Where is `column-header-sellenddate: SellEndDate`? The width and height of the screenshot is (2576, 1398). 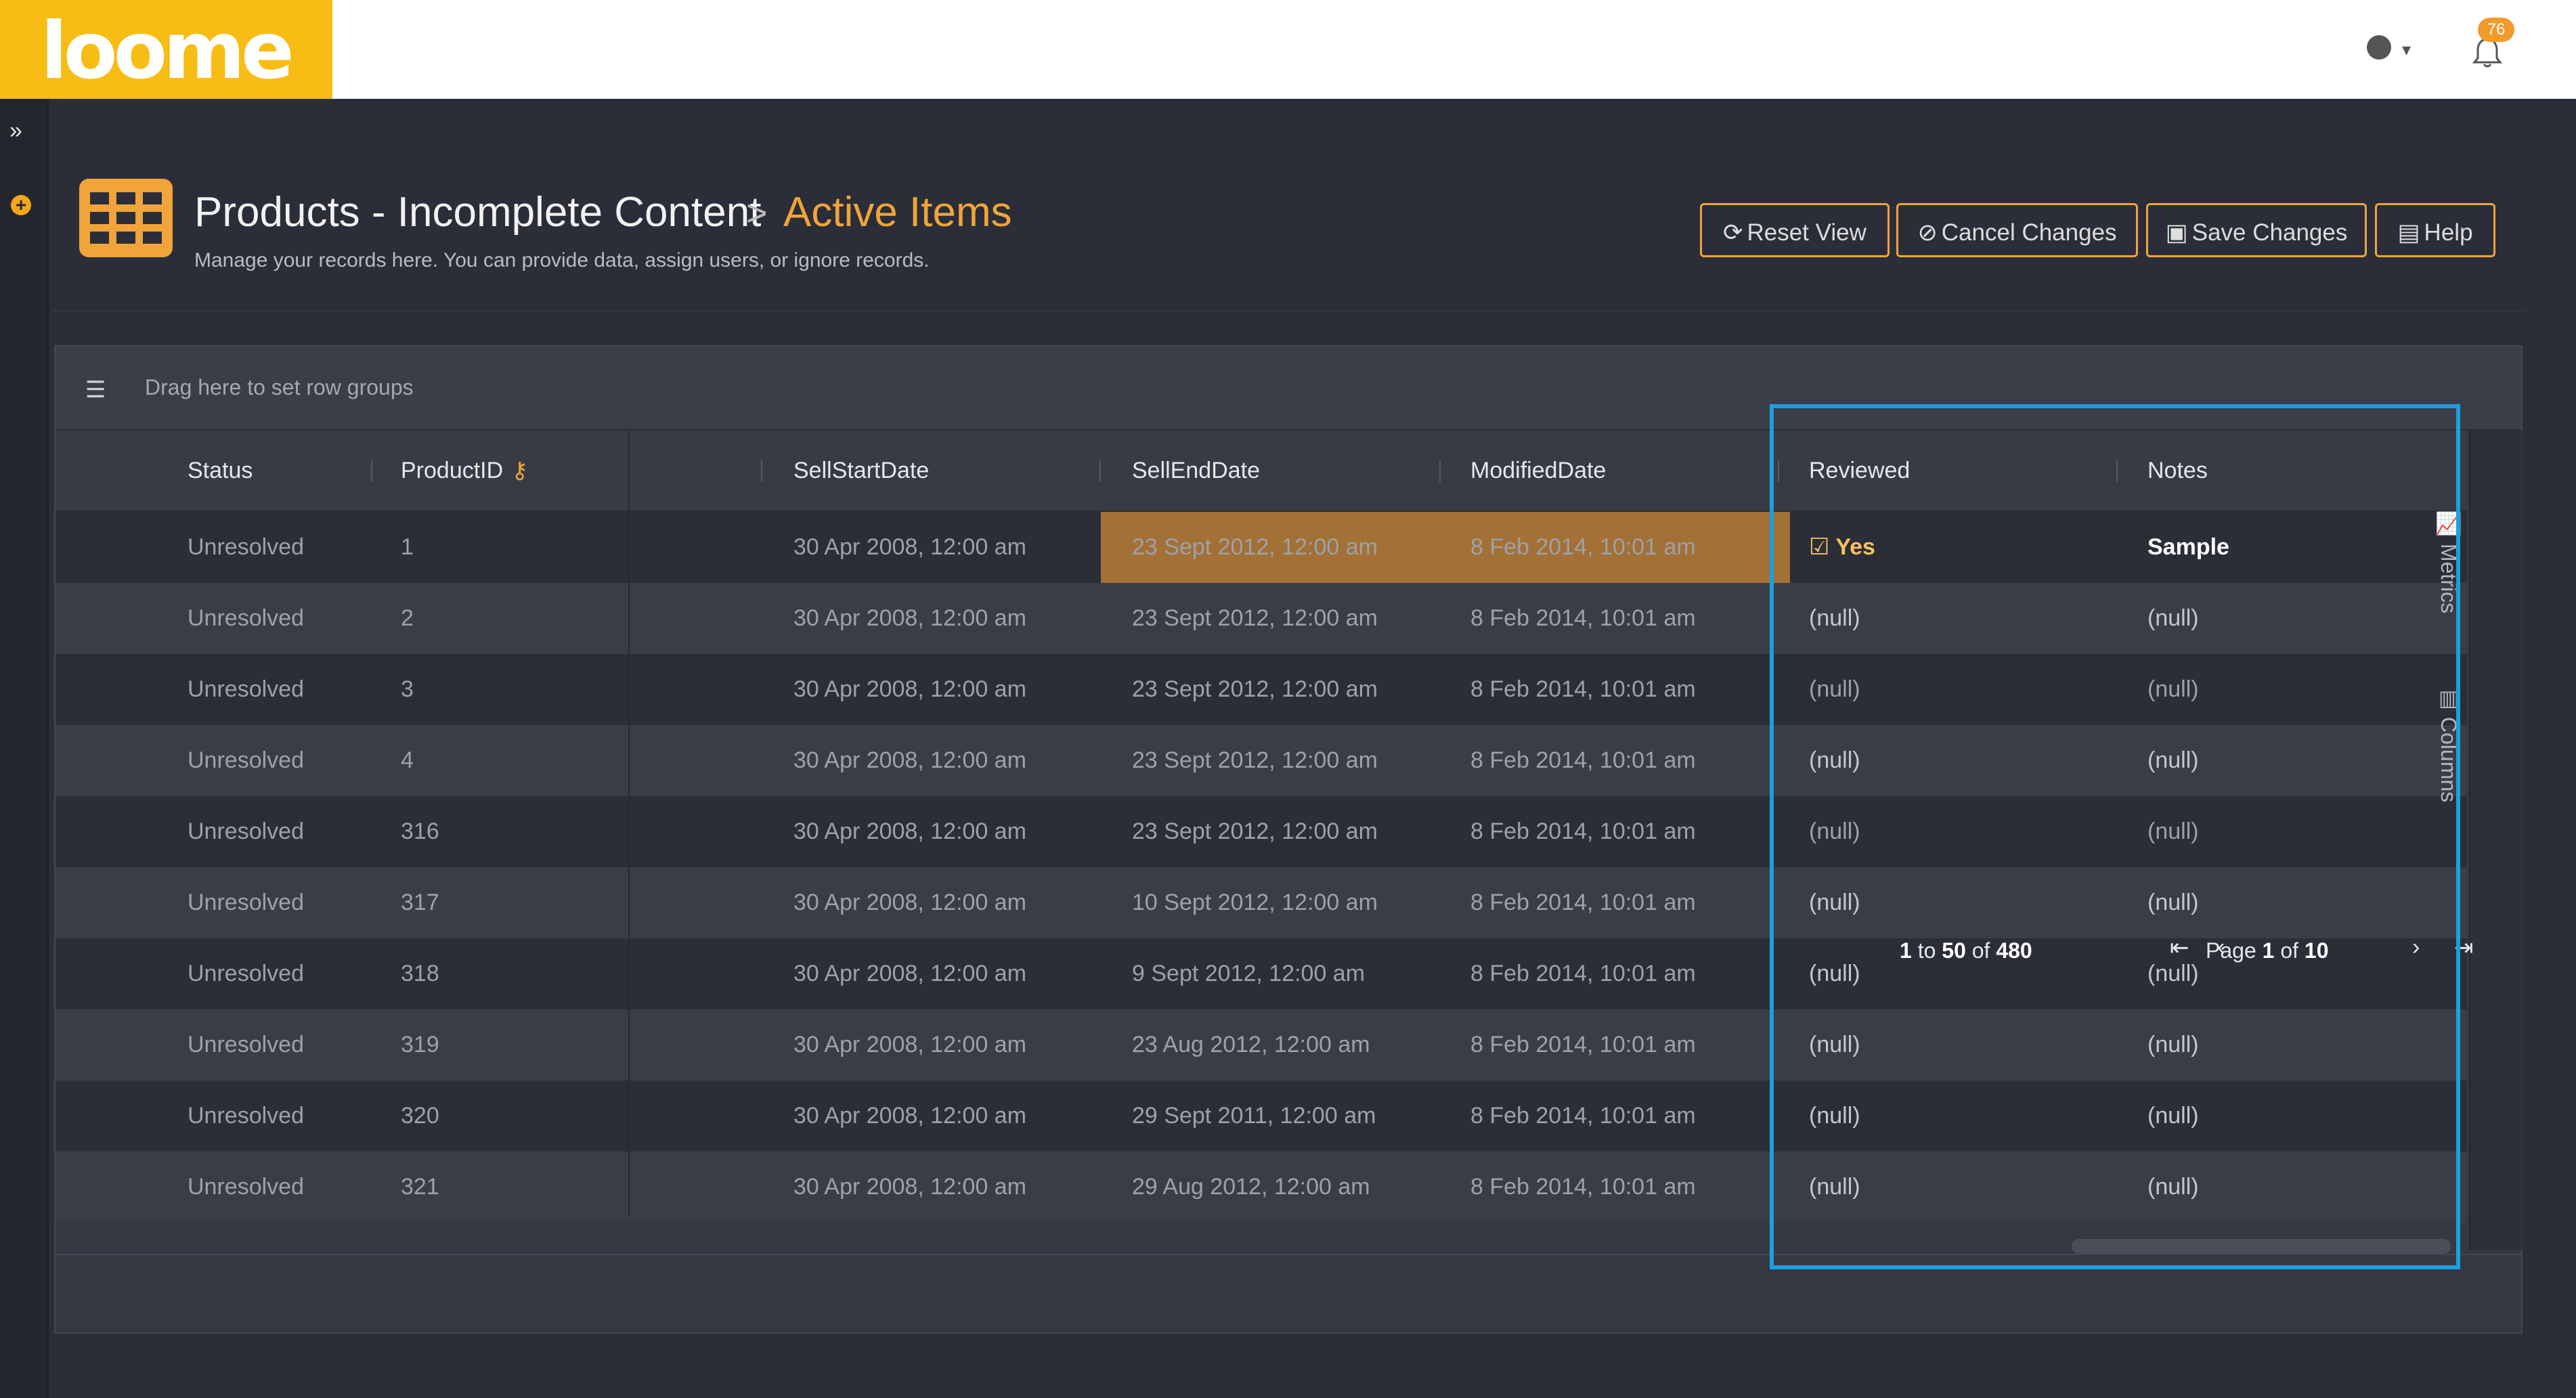
column-header-sellenddate: SellEndDate is located at coordinates (1196, 471).